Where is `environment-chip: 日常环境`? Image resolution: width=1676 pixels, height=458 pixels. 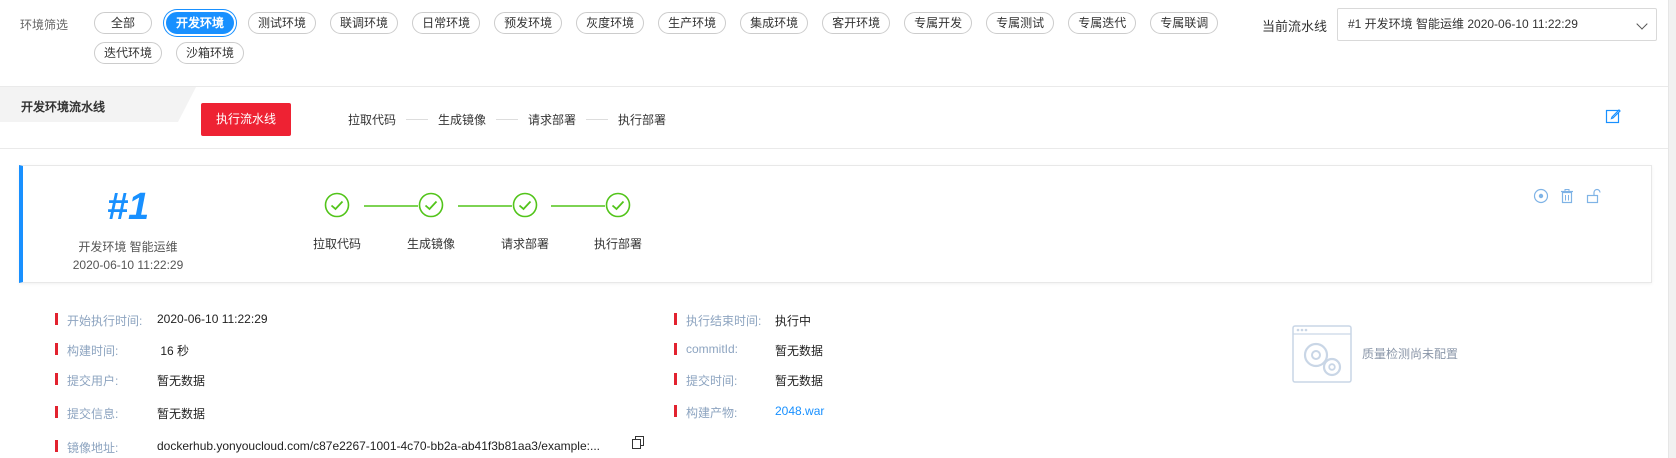 environment-chip: 日常环境 is located at coordinates (446, 23).